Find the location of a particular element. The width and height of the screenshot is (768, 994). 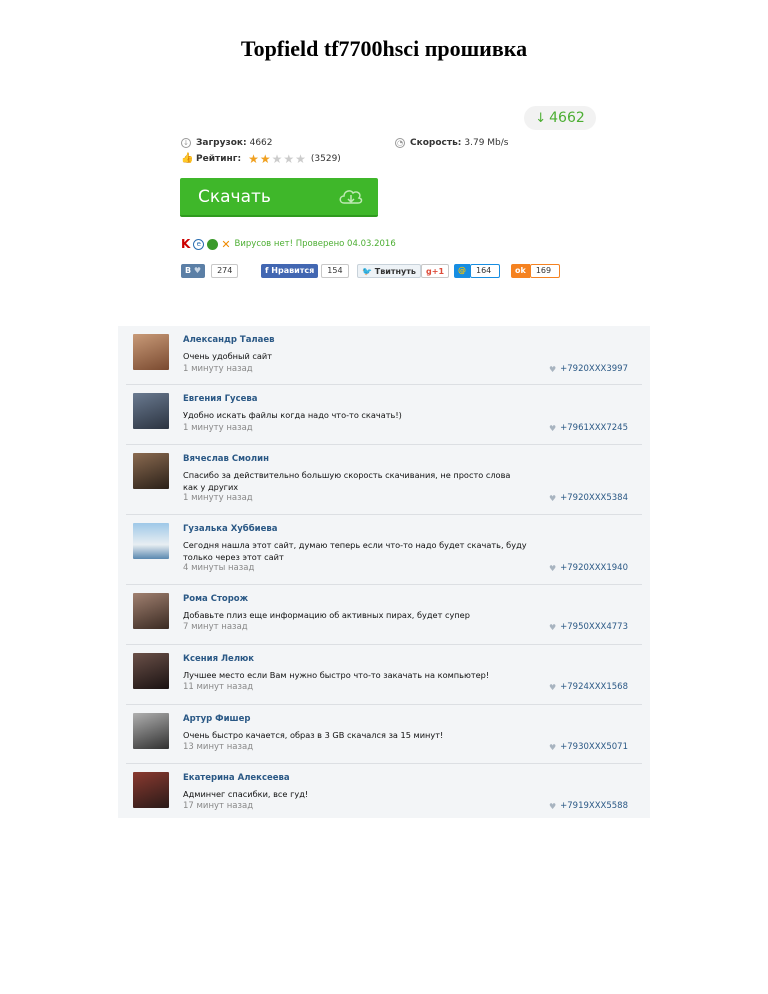

page-title: Topfield tf7700hsci прошивка is located at coordinates (384, 48).